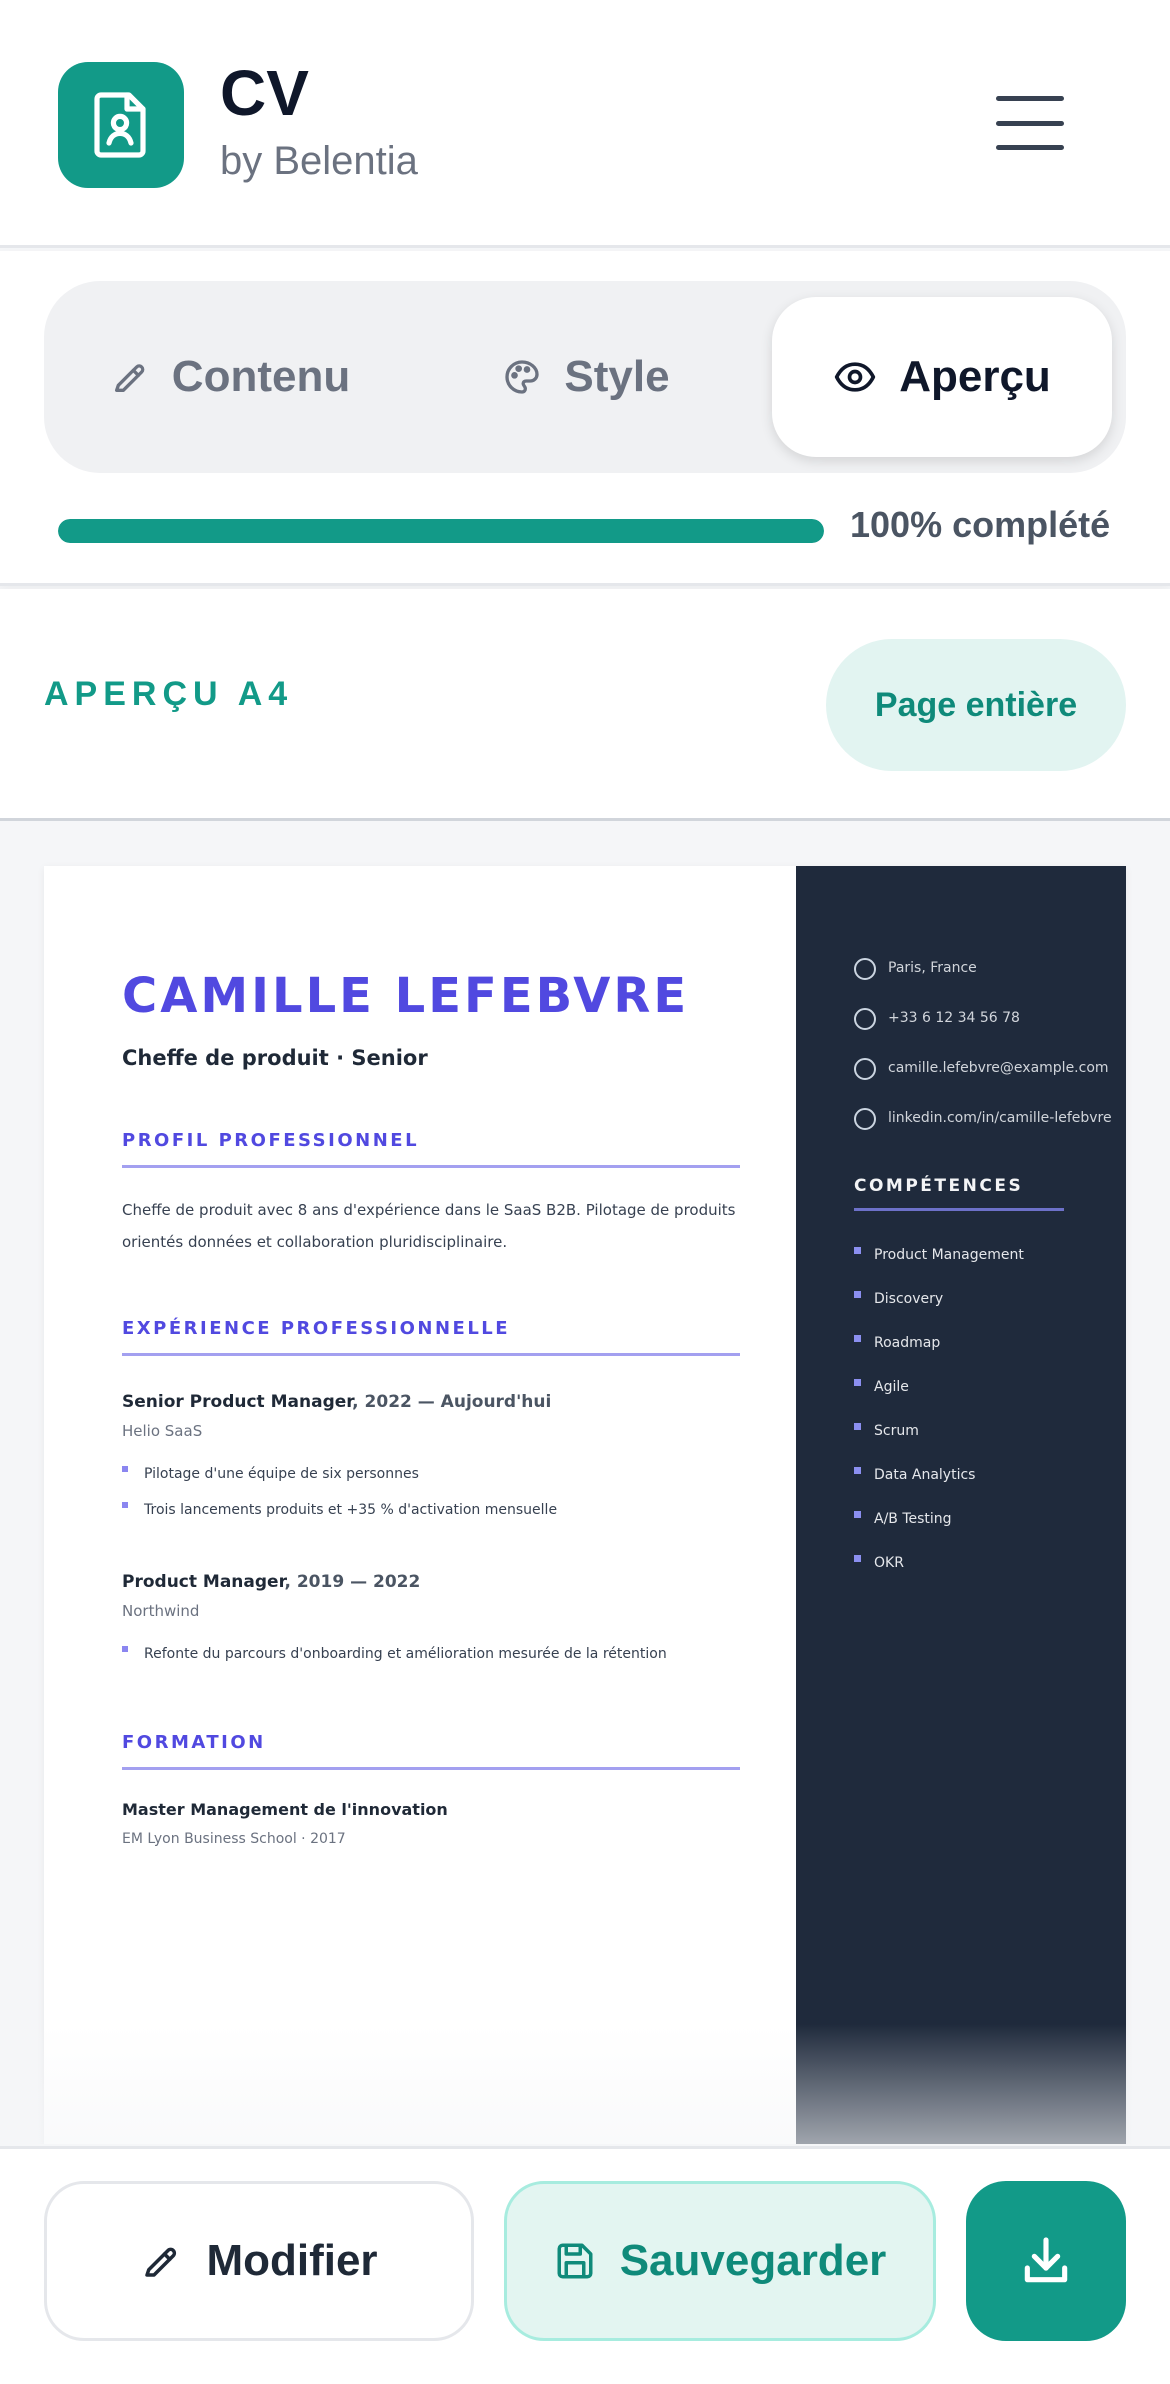 The image size is (1170, 2384). I want to click on bottom-action-bar: Modifier Sauvegarder, so click(585, 2265).